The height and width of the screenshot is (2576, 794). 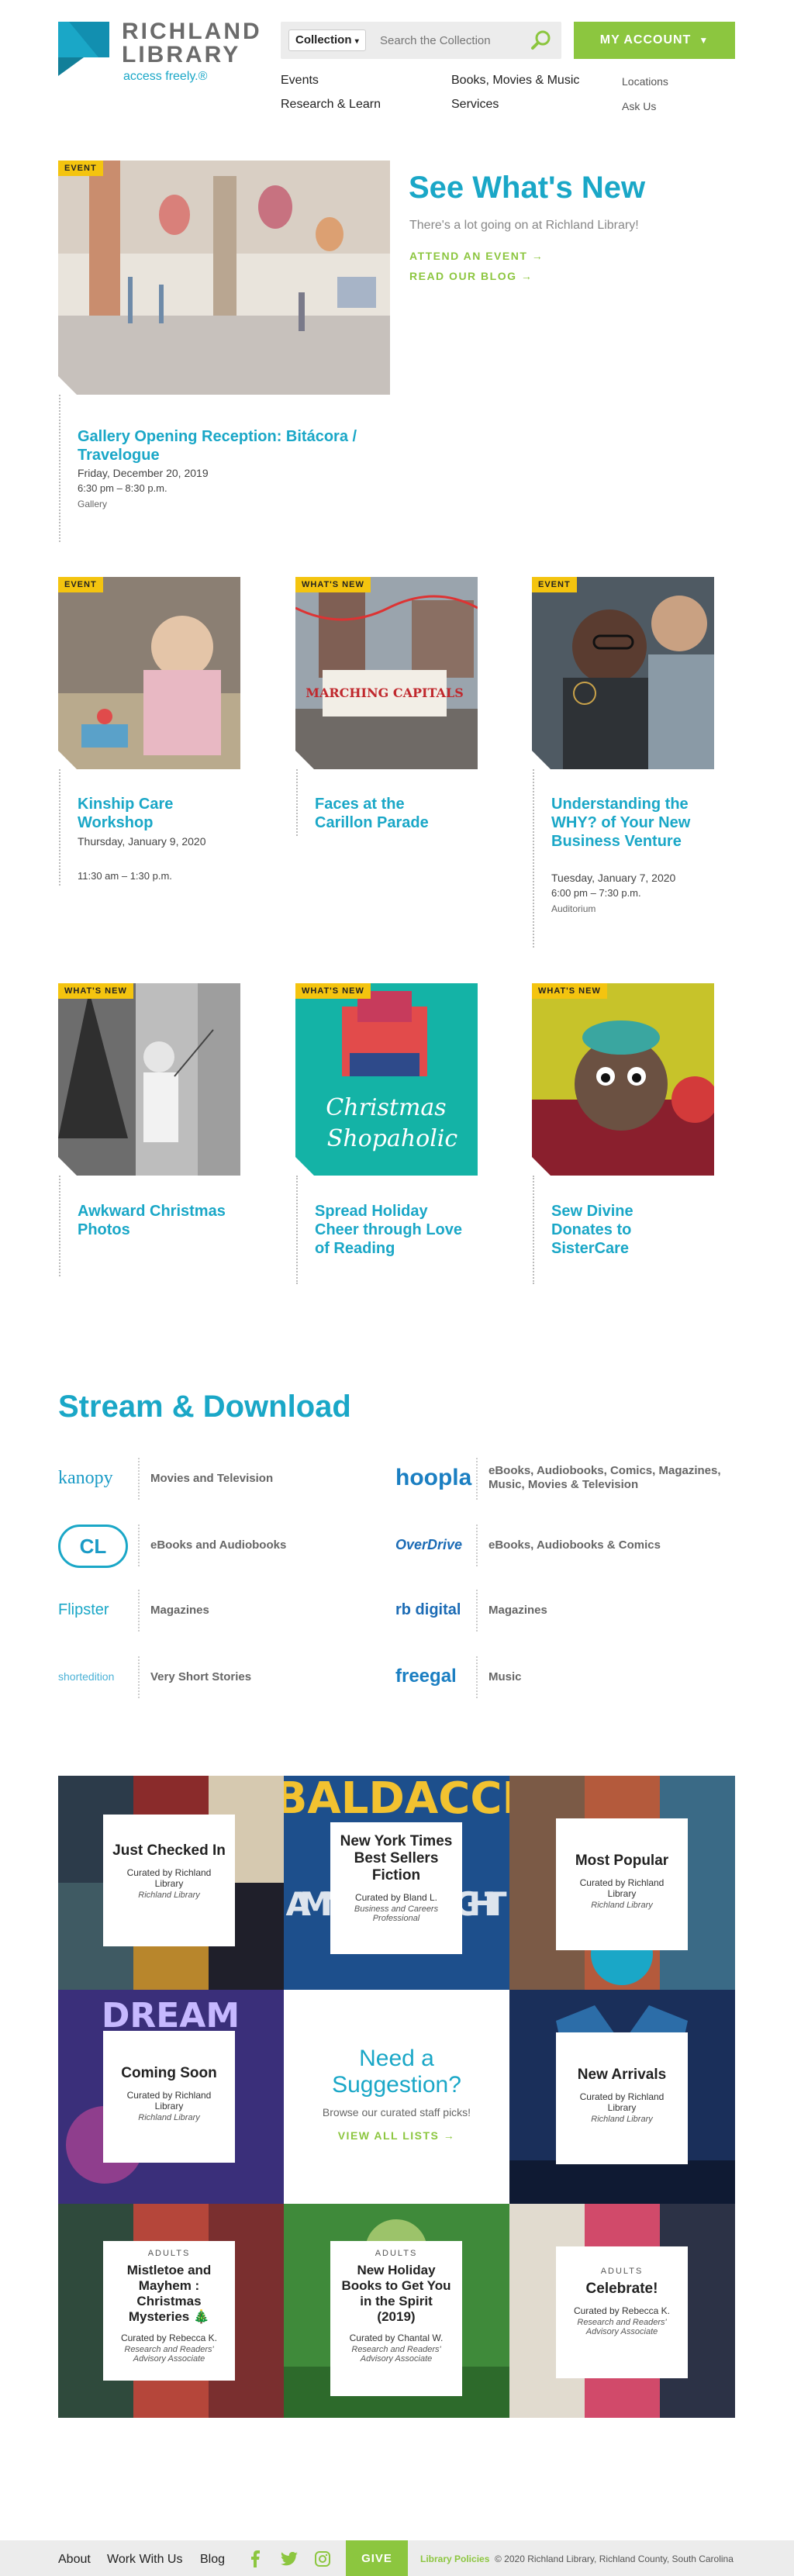 I want to click on card-image-carillon: MARCHING CAPITALS WHAT'S NEW, so click(x=386, y=673).